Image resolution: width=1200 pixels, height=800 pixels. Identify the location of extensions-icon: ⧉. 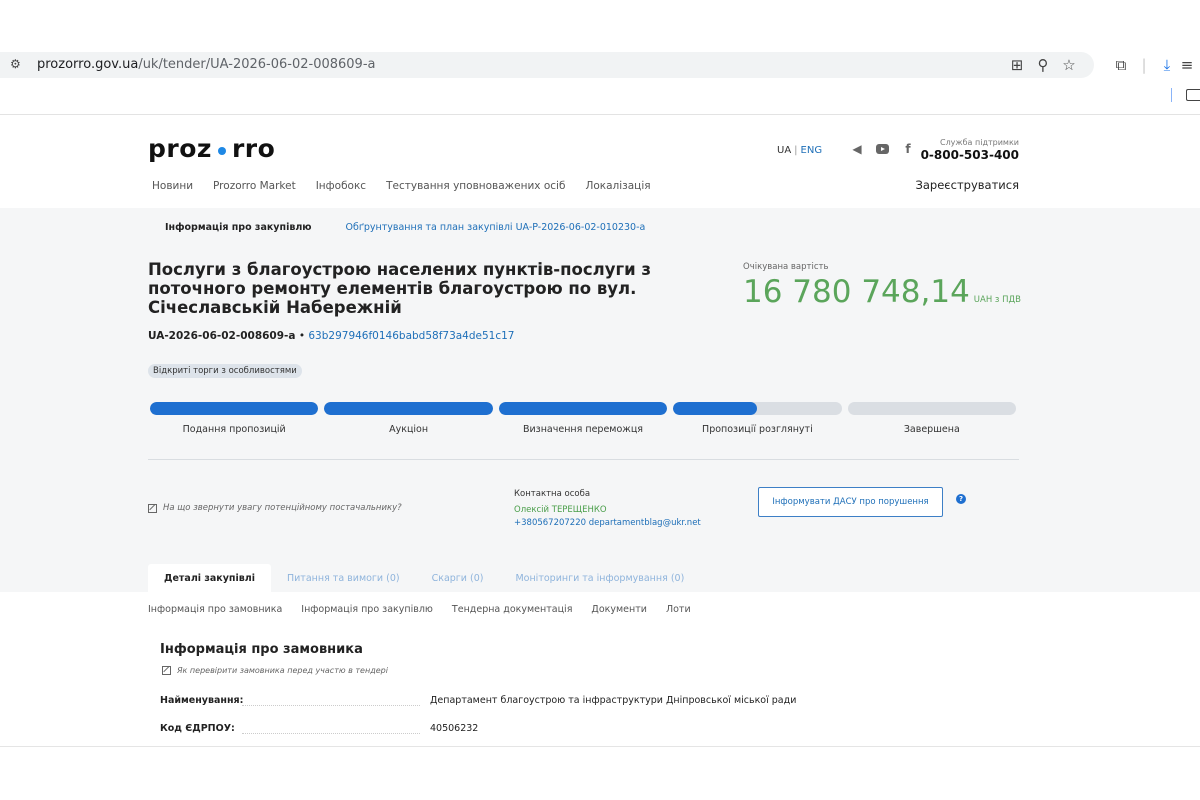
(1121, 65).